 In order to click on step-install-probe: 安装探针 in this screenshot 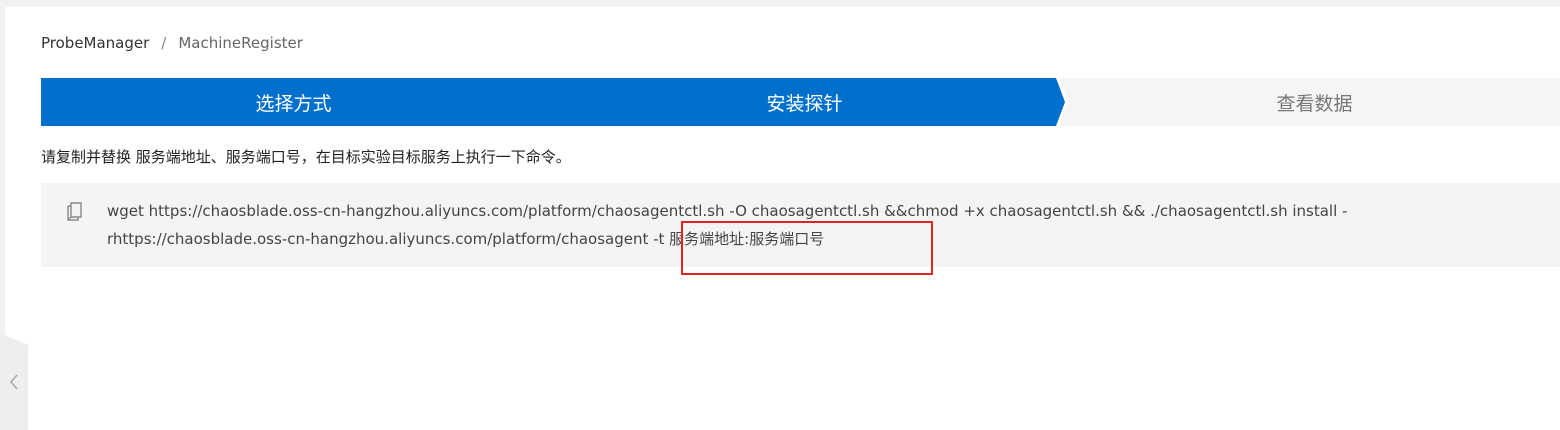, I will do `click(799, 102)`.